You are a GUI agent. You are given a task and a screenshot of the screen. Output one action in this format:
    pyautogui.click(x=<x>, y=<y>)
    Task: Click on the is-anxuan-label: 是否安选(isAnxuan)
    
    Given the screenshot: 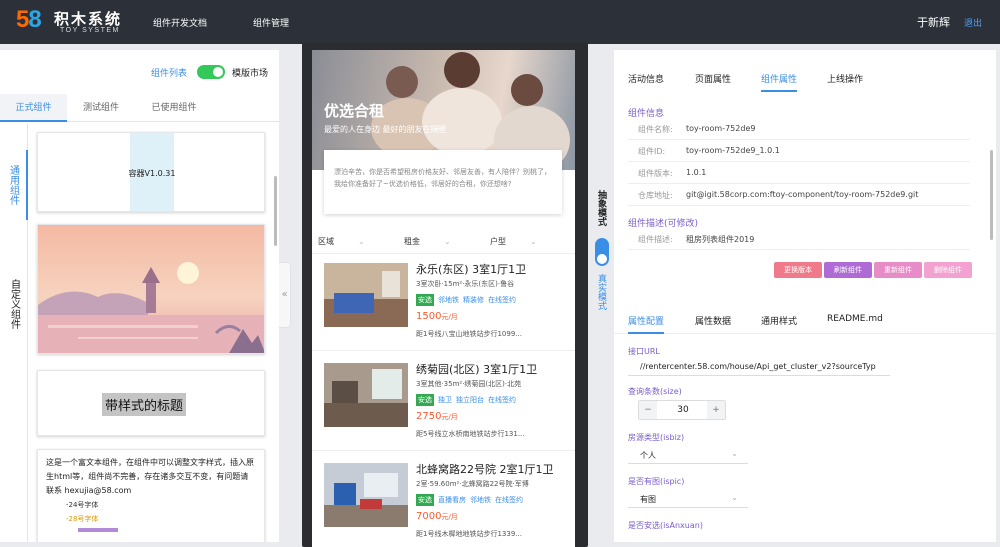 What is the action you would take?
    pyautogui.click(x=665, y=525)
    